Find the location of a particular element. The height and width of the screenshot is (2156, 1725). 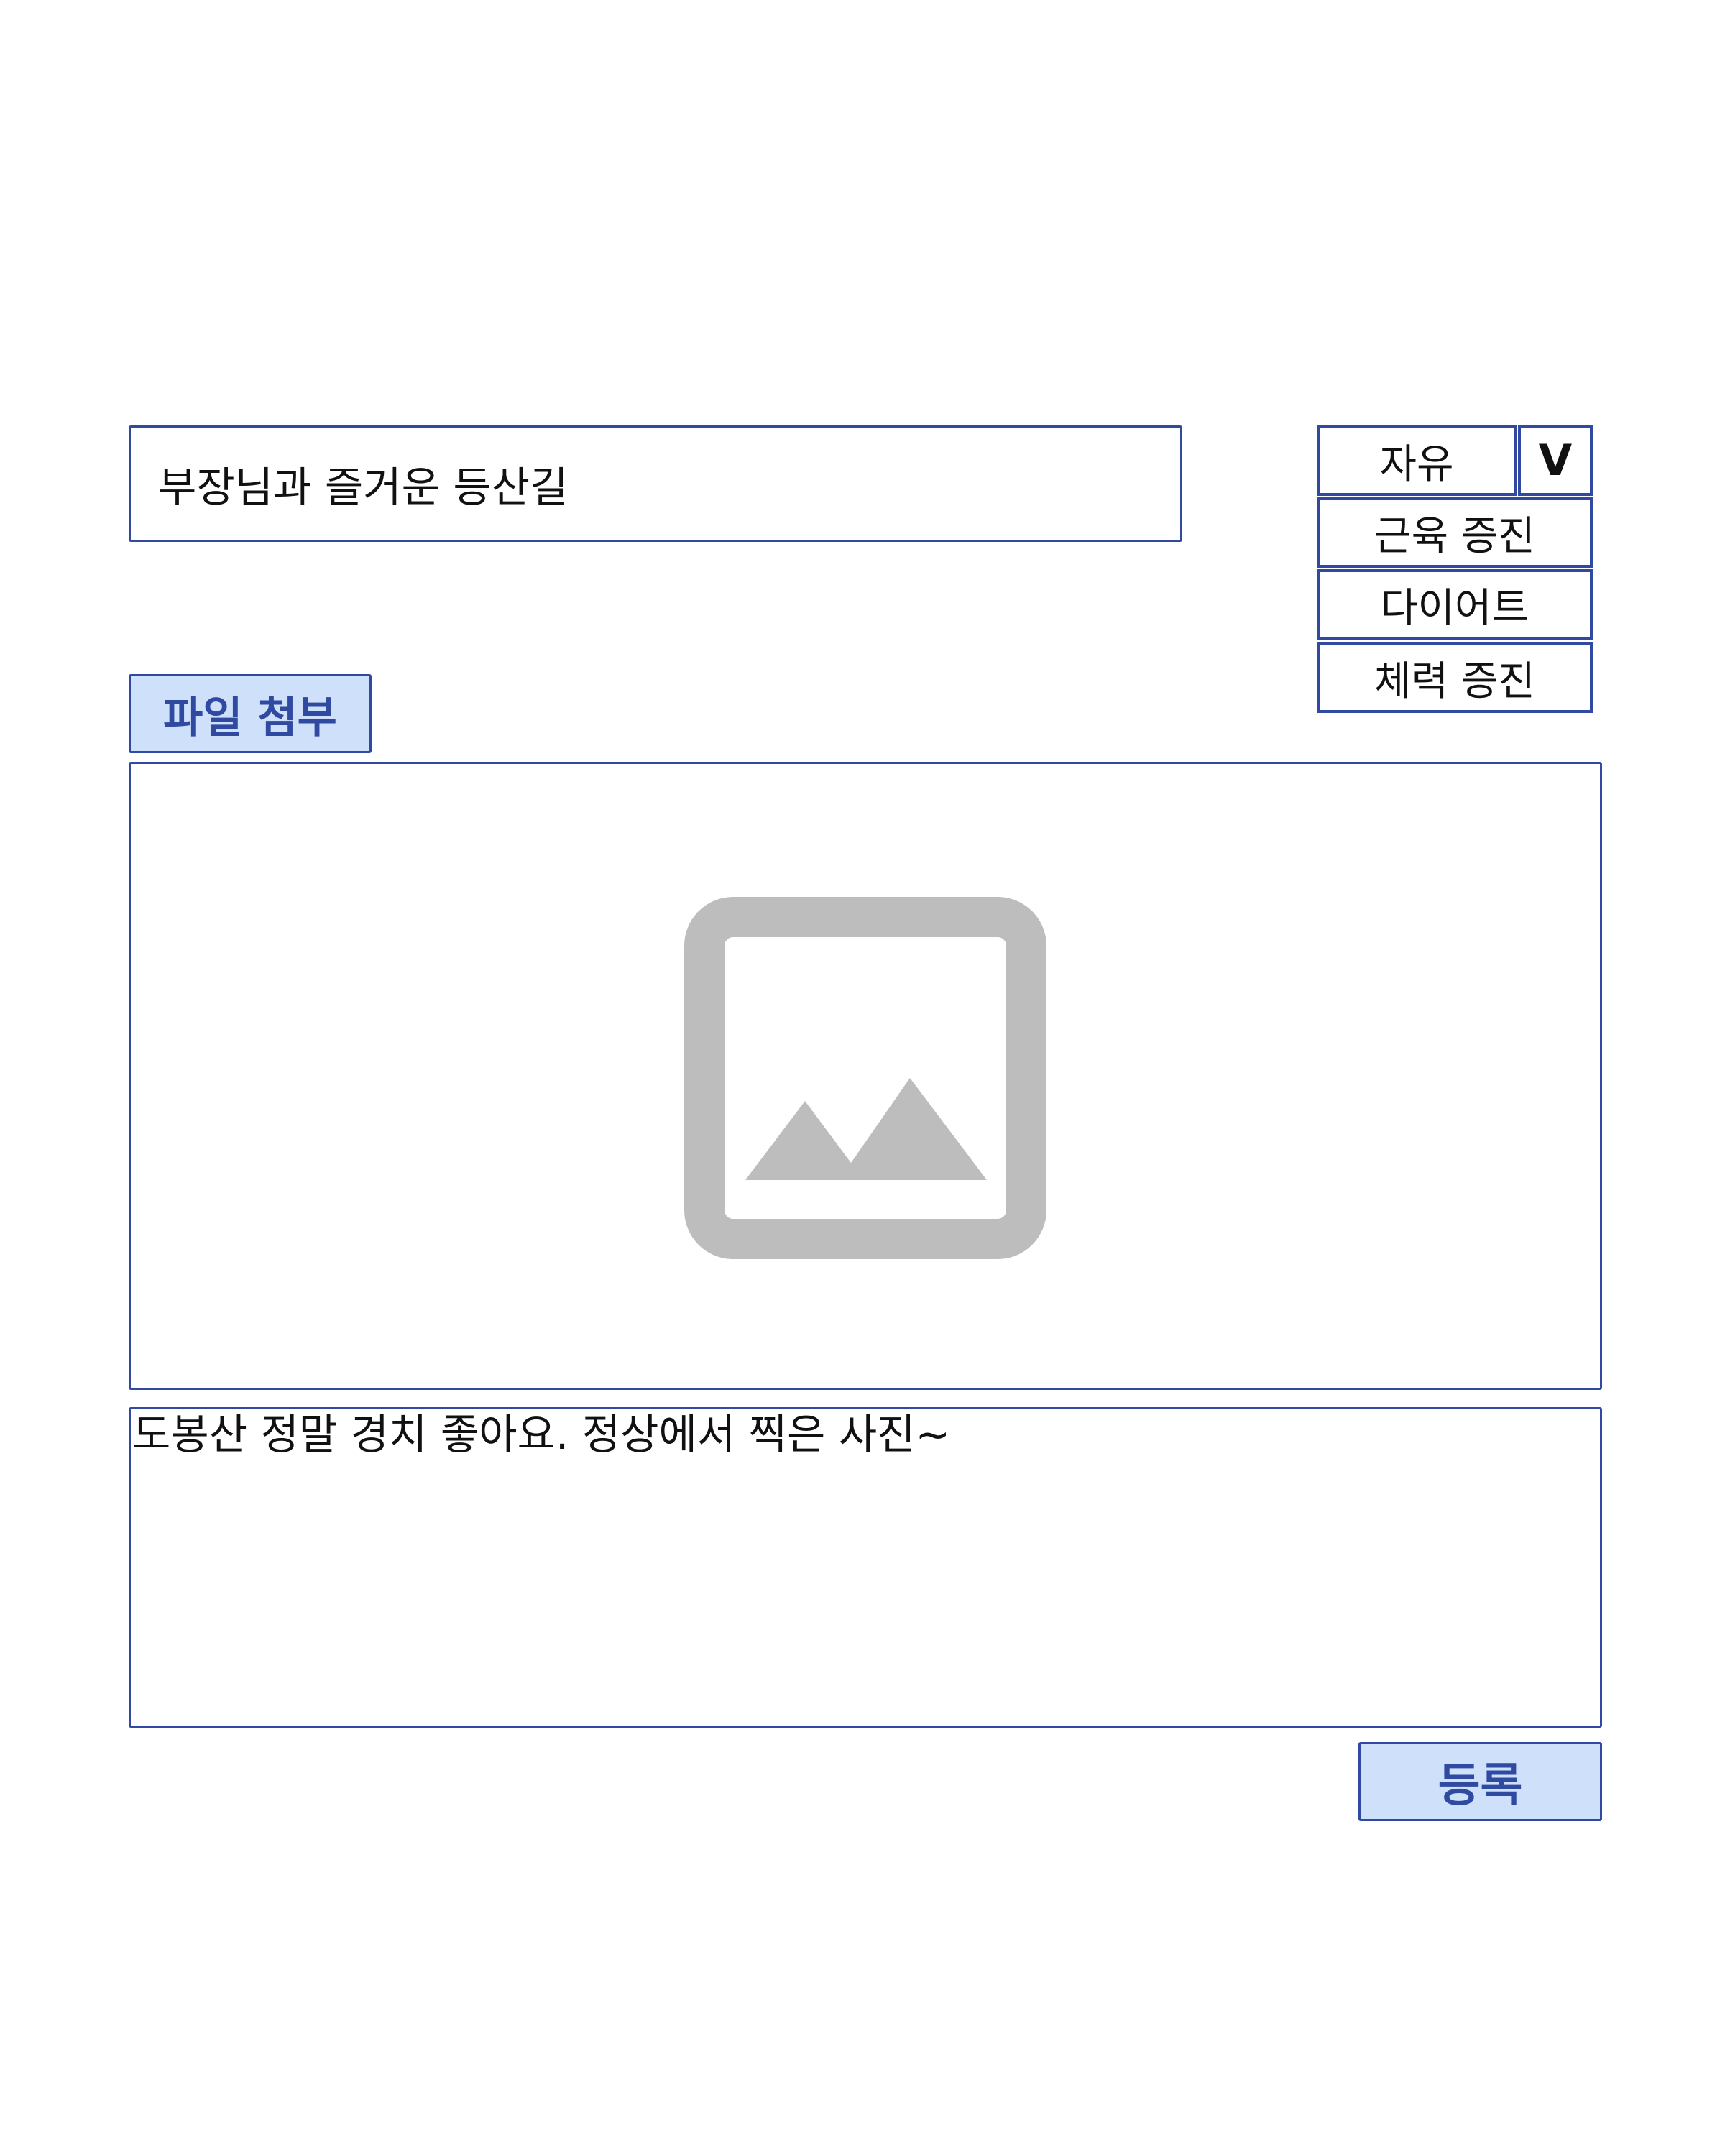

category-option-stamina: 체력 증진 is located at coordinates (1455, 678).